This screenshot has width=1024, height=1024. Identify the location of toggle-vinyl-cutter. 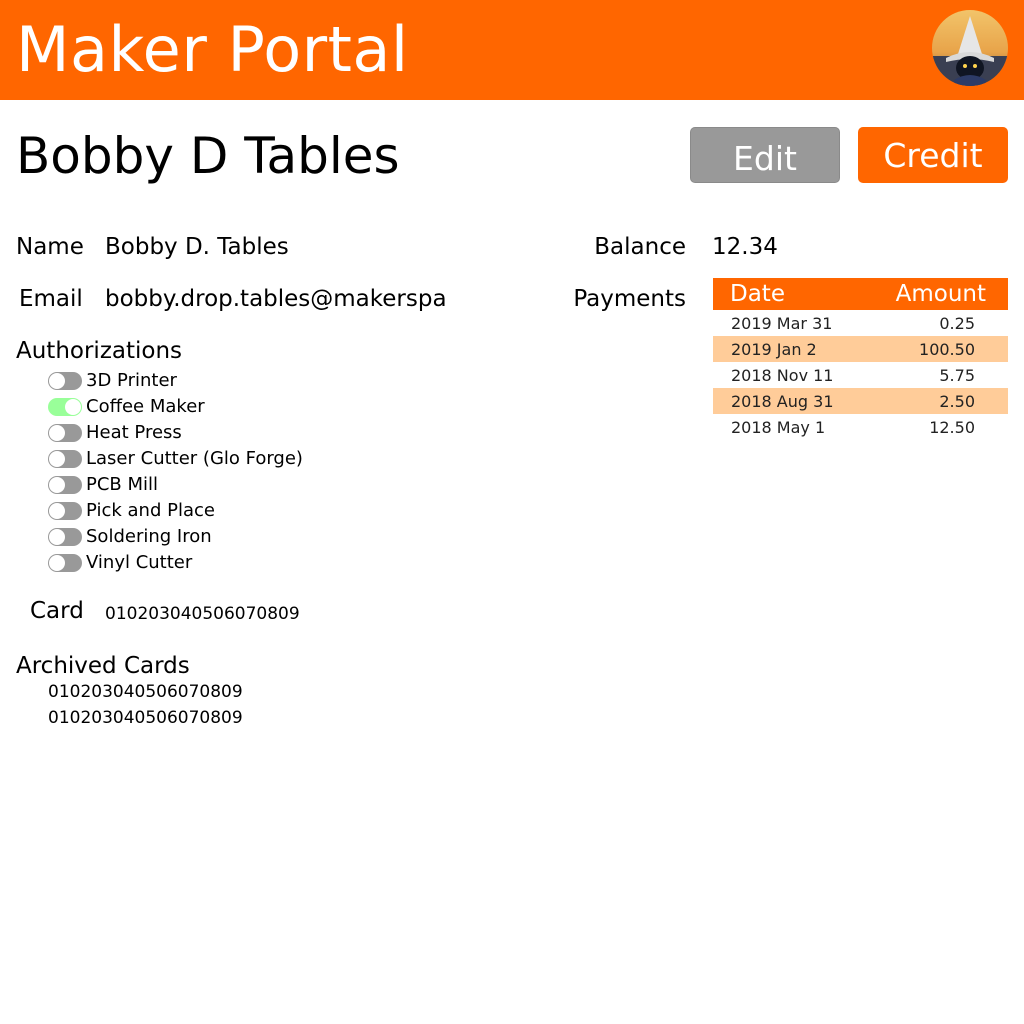
(65, 563).